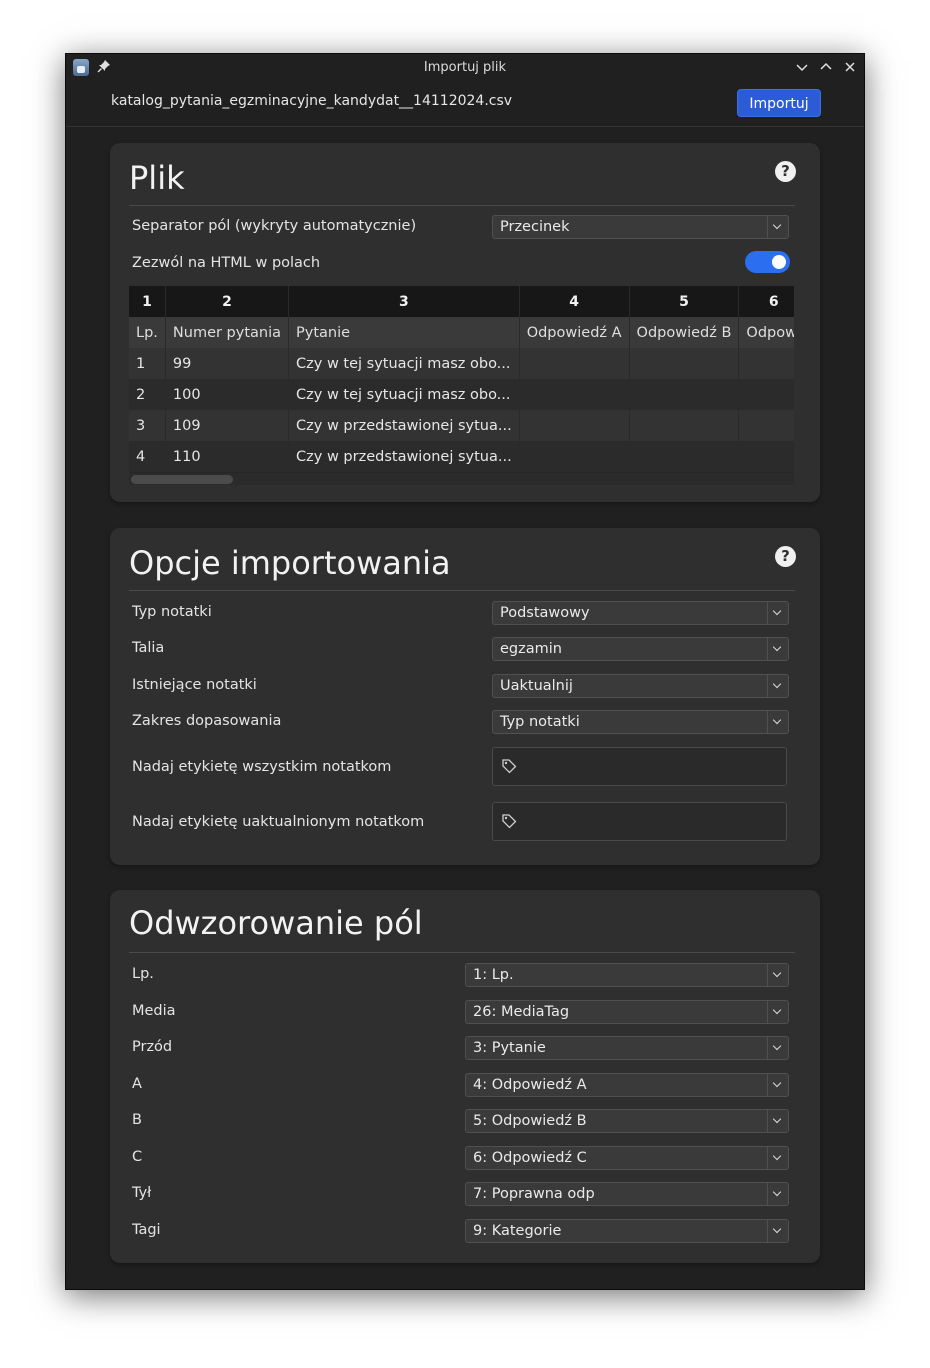 This screenshot has width=930, height=1368. Describe the element at coordinates (766, 301) in the screenshot. I see `column-number: 6` at that location.